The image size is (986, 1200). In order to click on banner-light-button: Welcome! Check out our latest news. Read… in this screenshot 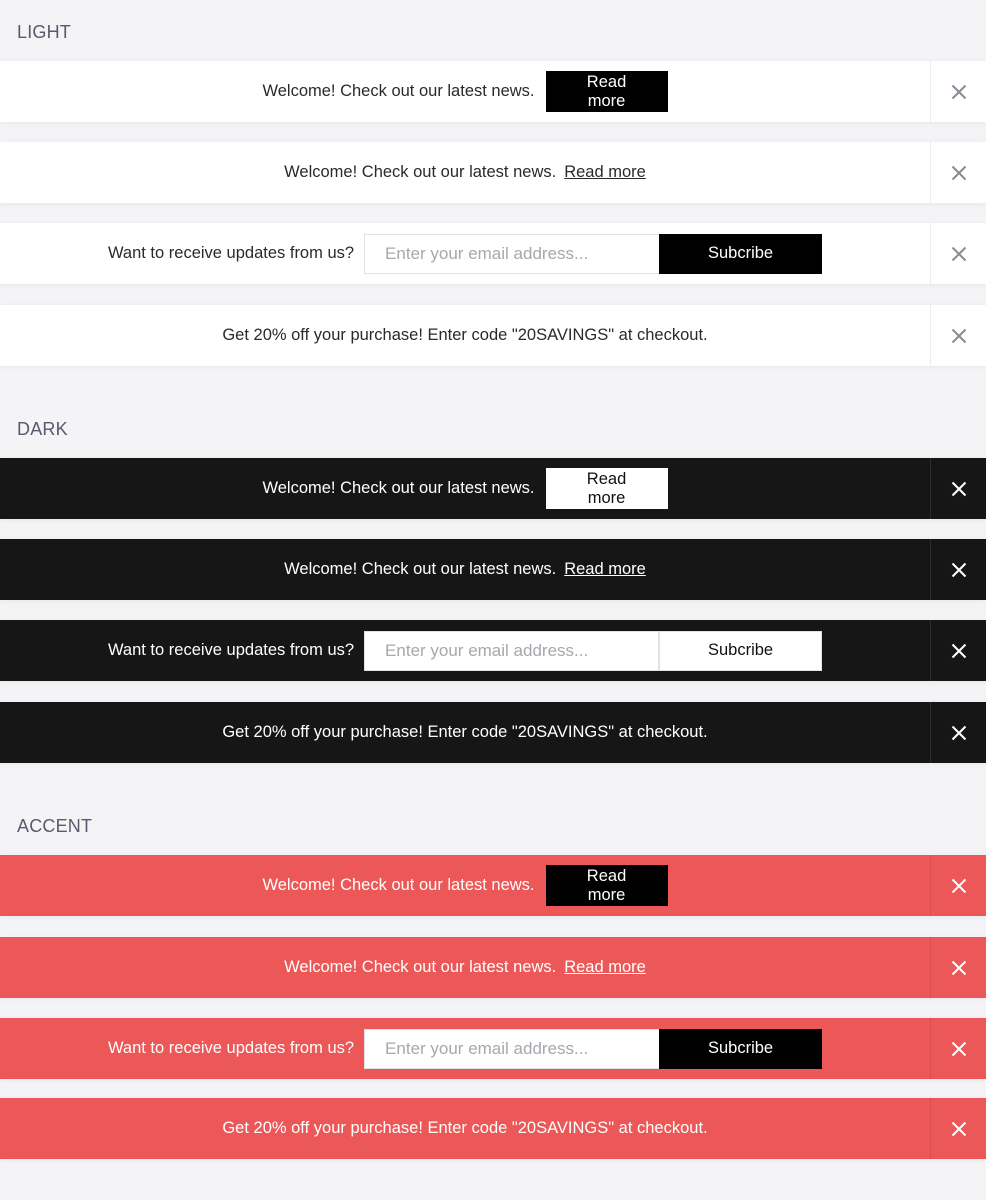, I will do `click(493, 91)`.